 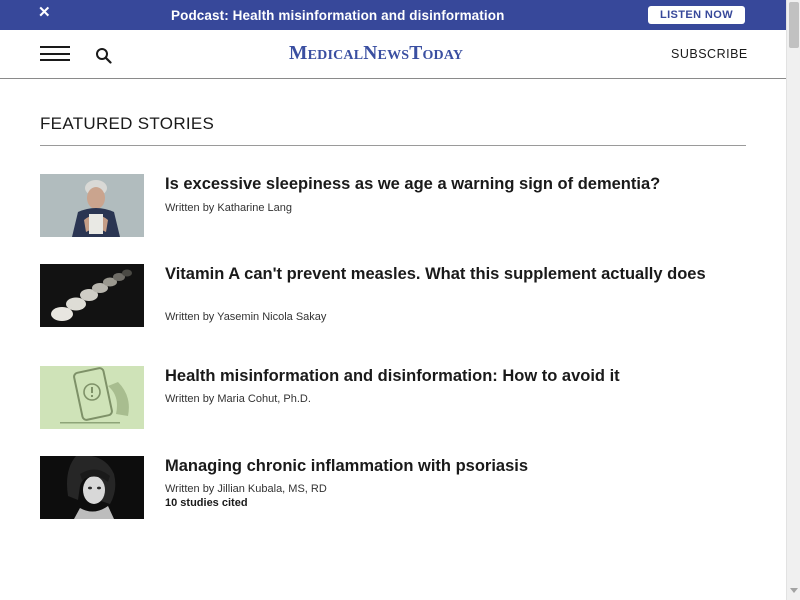 What do you see at coordinates (696, 15) in the screenshot?
I see `listen-now-button: LISTEN NOW` at bounding box center [696, 15].